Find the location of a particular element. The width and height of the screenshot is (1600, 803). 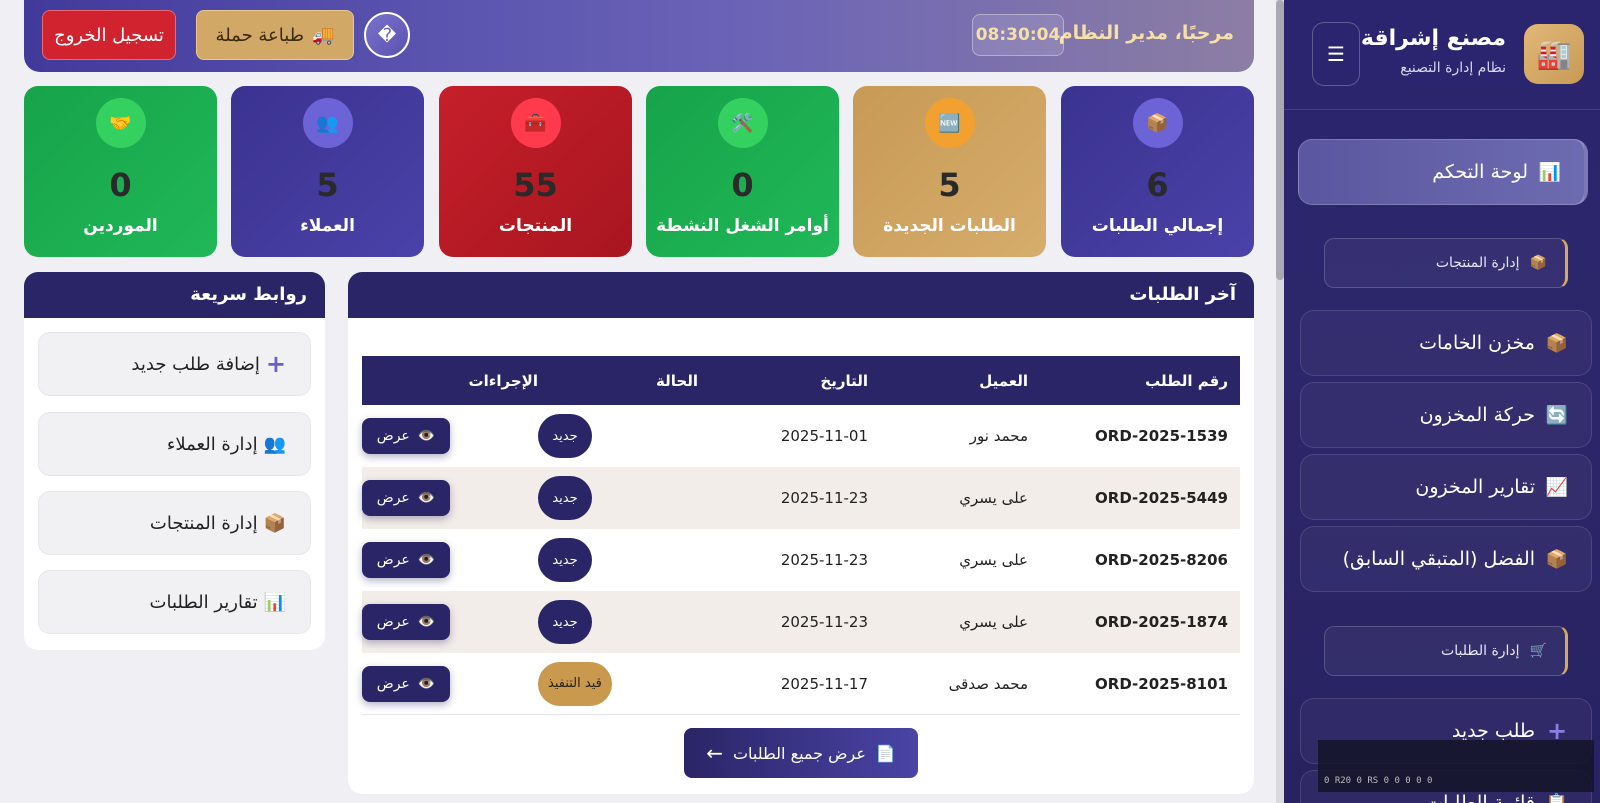

quick-link-manage-customers: 👥 إدارة العملاء is located at coordinates (174, 444).